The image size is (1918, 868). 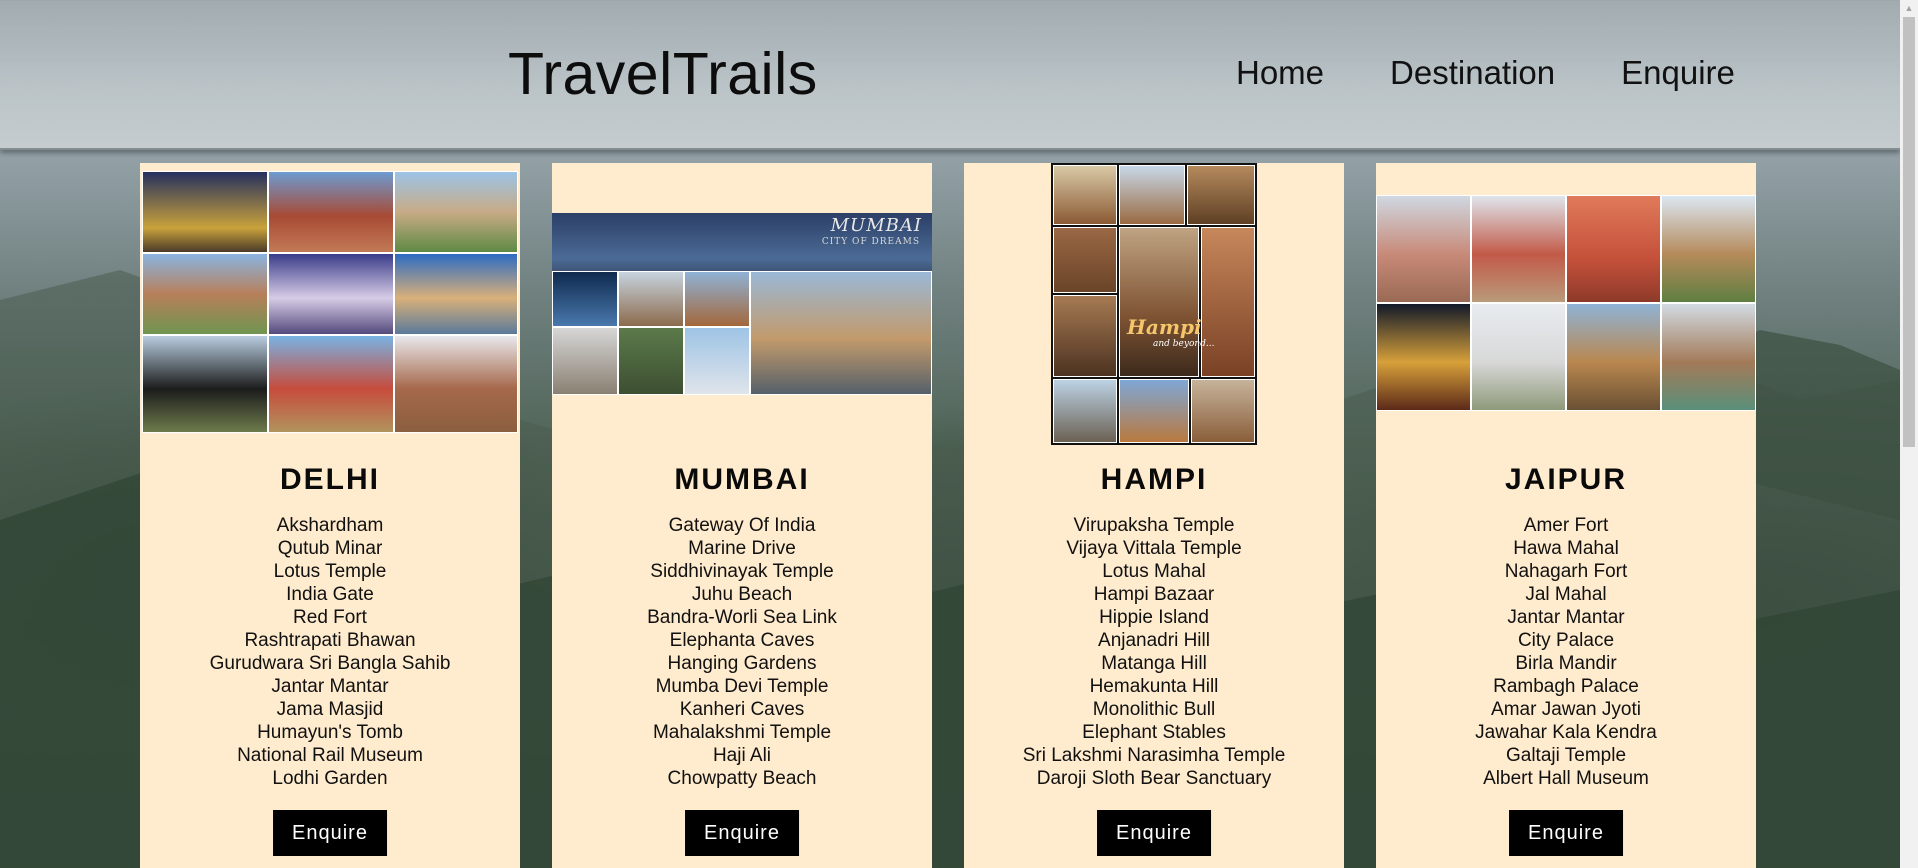 I want to click on page-scrollbar: ▲, so click(x=1909, y=434).